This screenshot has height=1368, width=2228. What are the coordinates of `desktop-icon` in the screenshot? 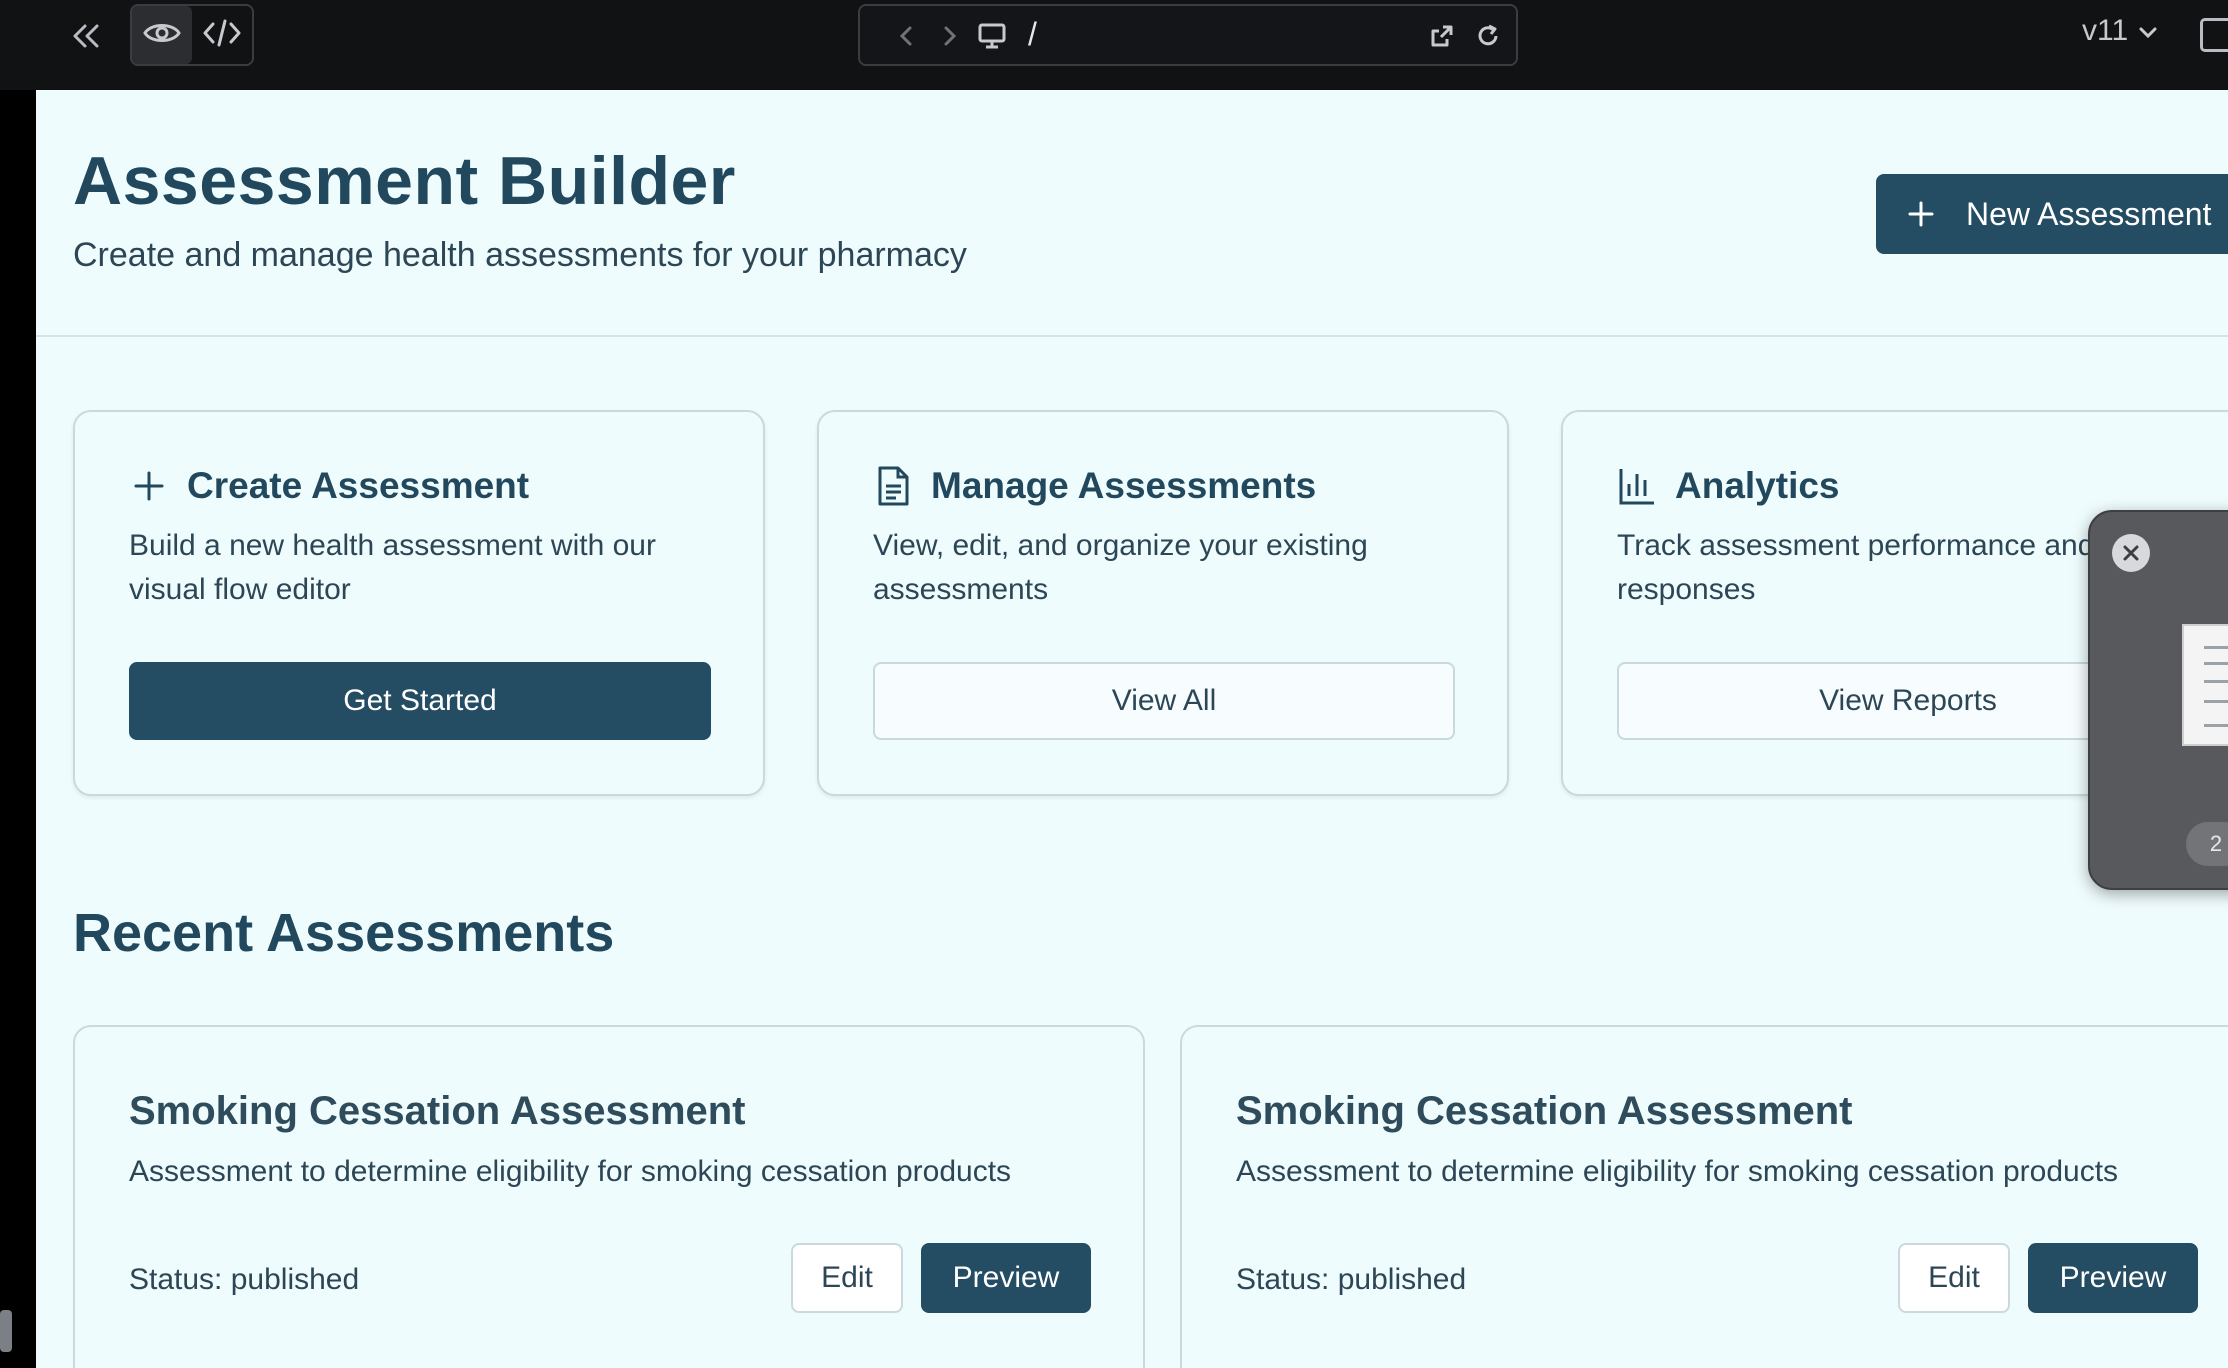 It's located at (992, 36).